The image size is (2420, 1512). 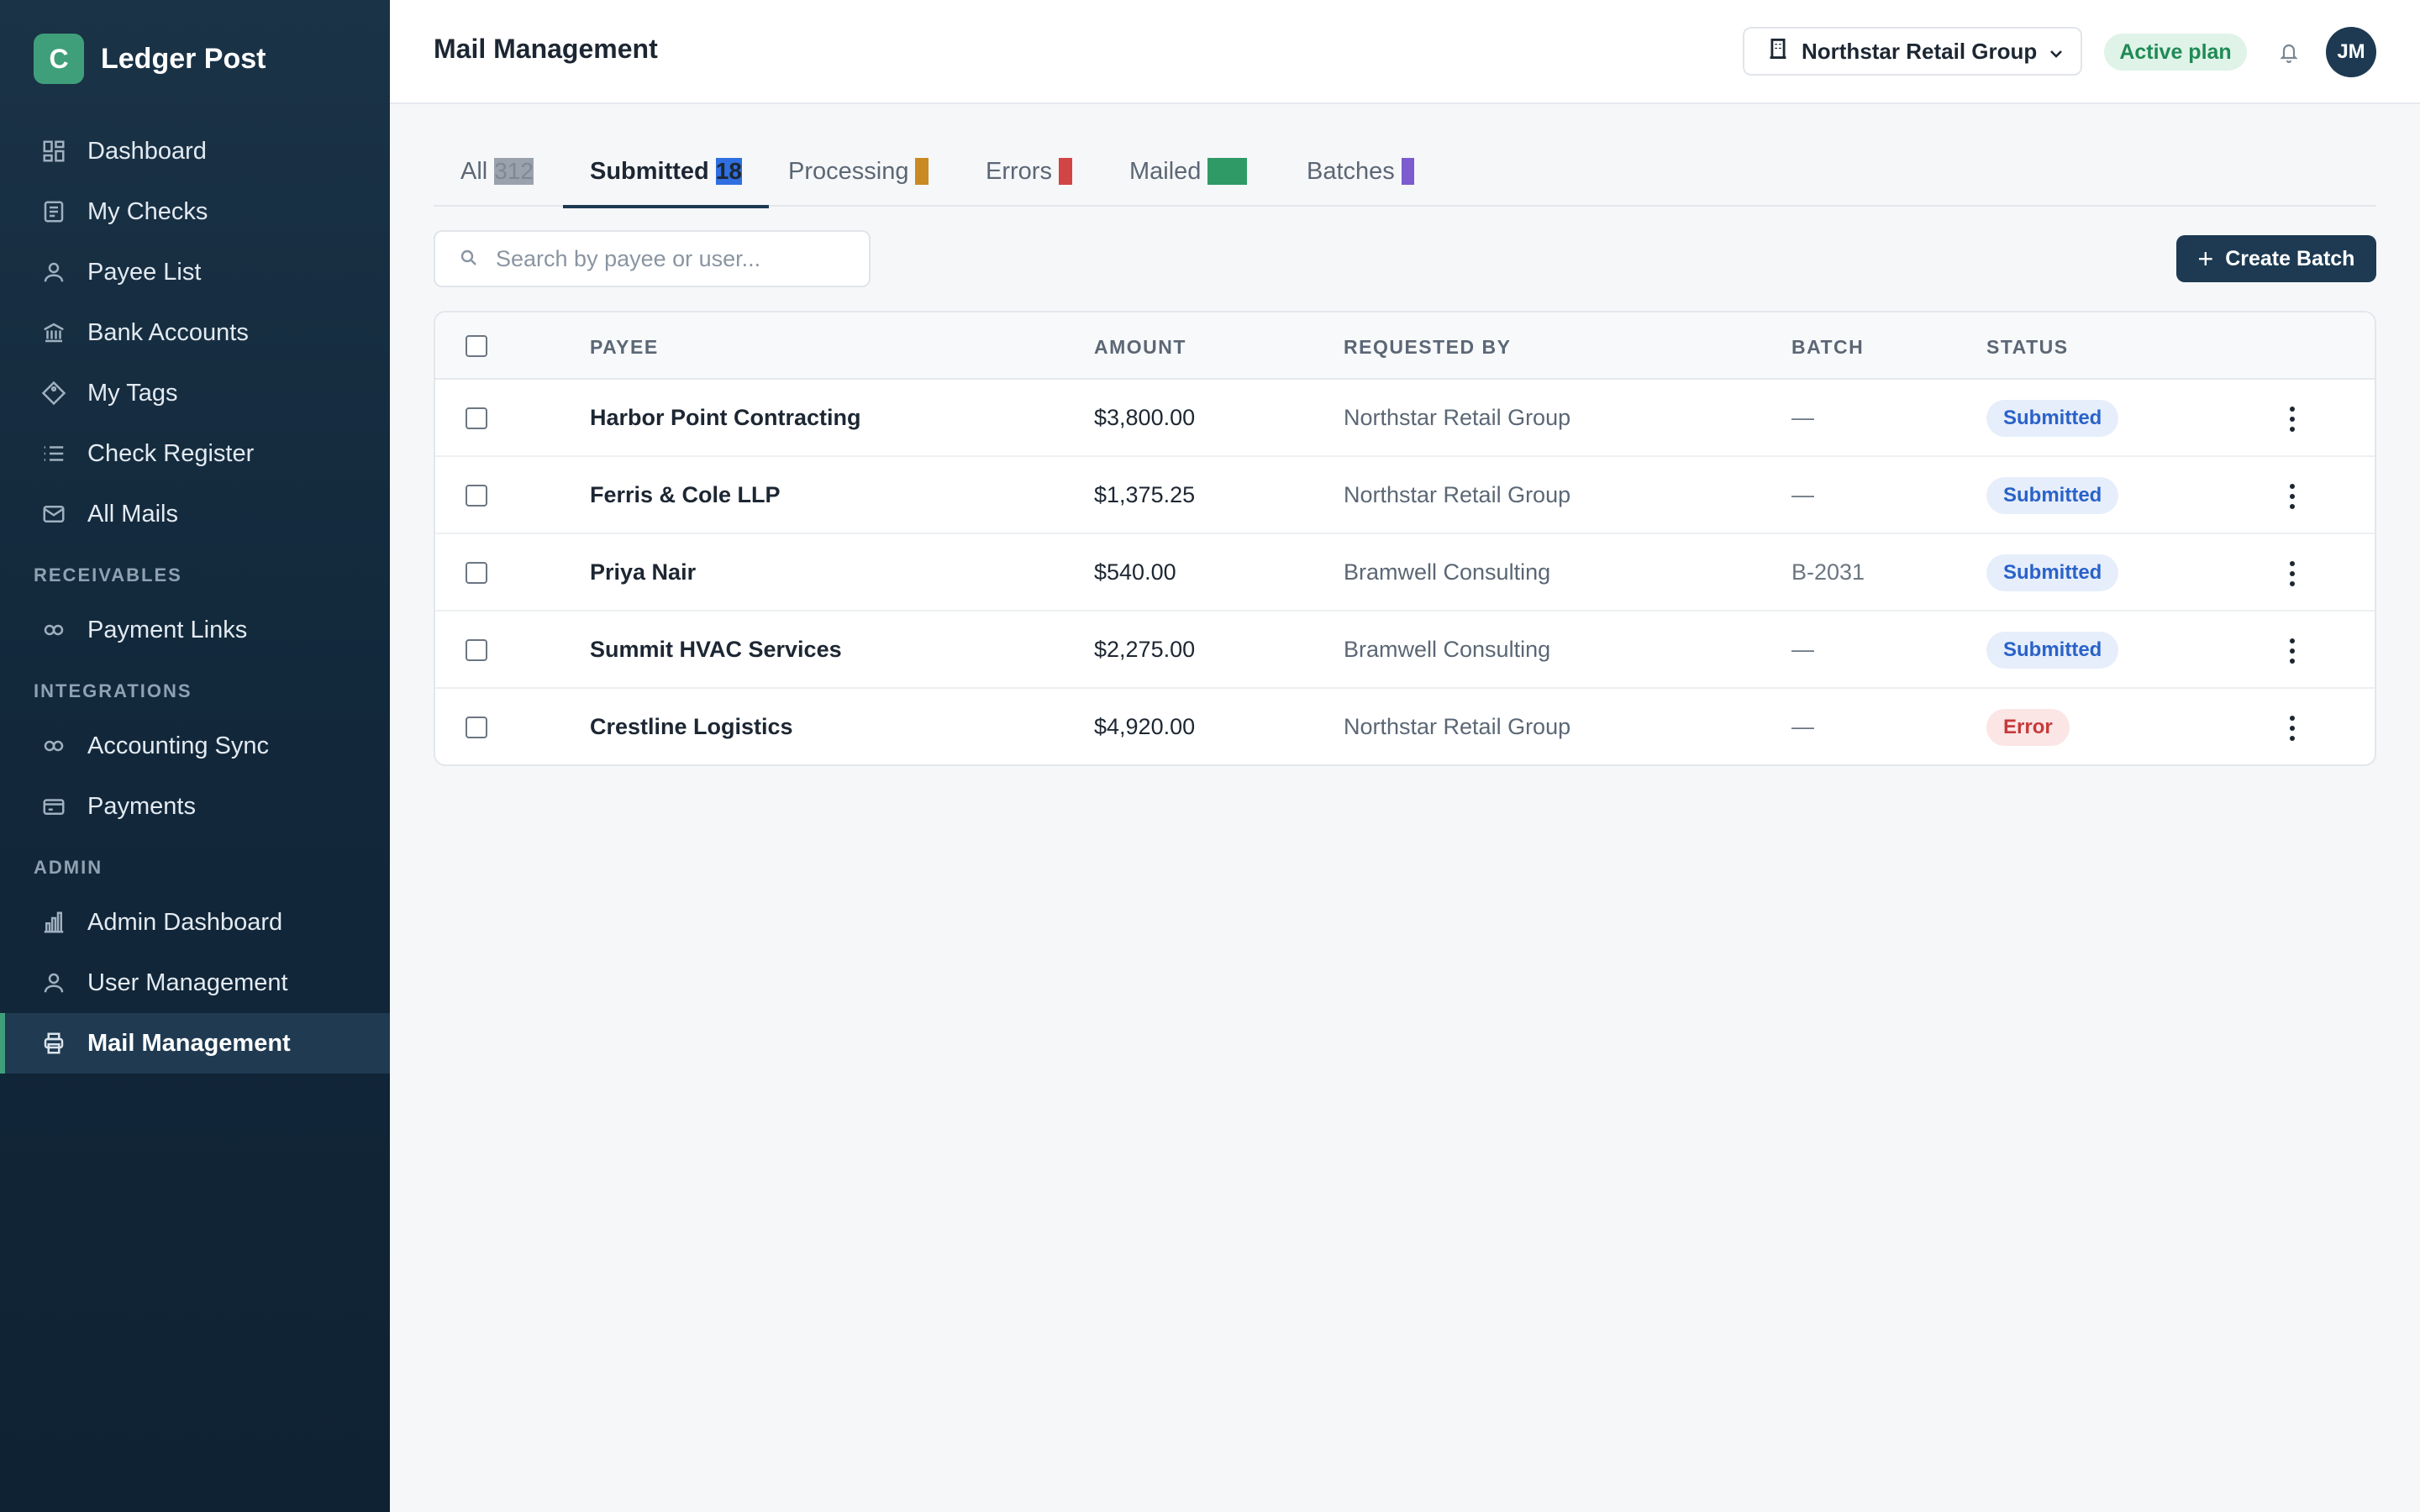 What do you see at coordinates (1145, 726) in the screenshot?
I see `amount-cell: $4,920.00` at bounding box center [1145, 726].